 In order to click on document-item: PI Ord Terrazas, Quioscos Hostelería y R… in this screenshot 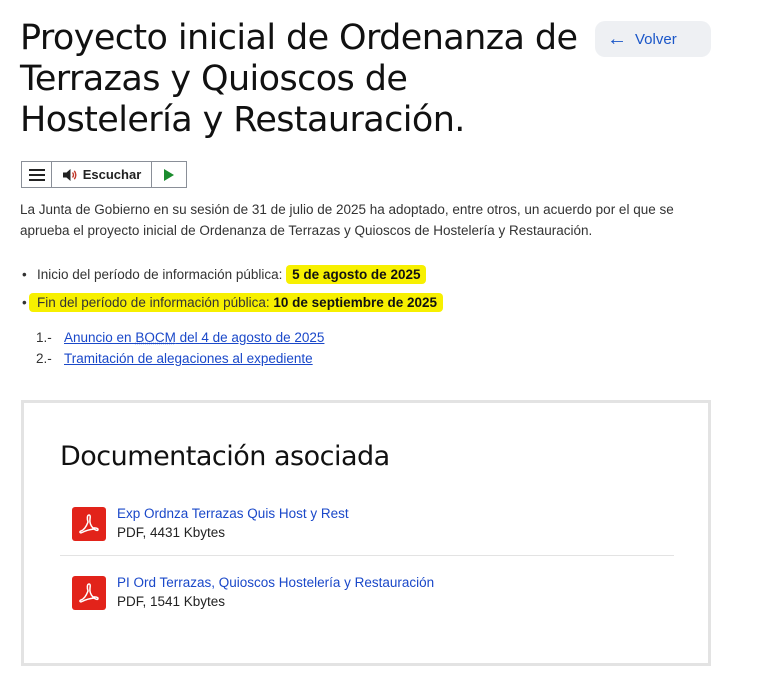, I will do `click(367, 599)`.